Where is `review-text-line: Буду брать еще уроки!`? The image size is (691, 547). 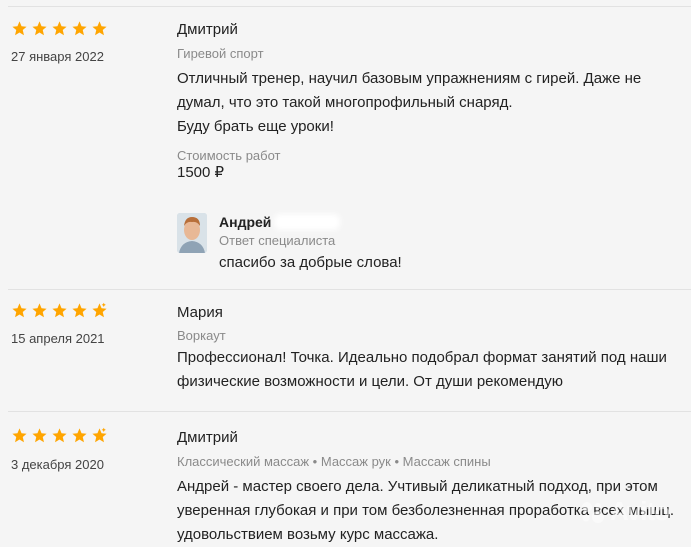 review-text-line: Буду брать еще уроки! is located at coordinates (255, 126).